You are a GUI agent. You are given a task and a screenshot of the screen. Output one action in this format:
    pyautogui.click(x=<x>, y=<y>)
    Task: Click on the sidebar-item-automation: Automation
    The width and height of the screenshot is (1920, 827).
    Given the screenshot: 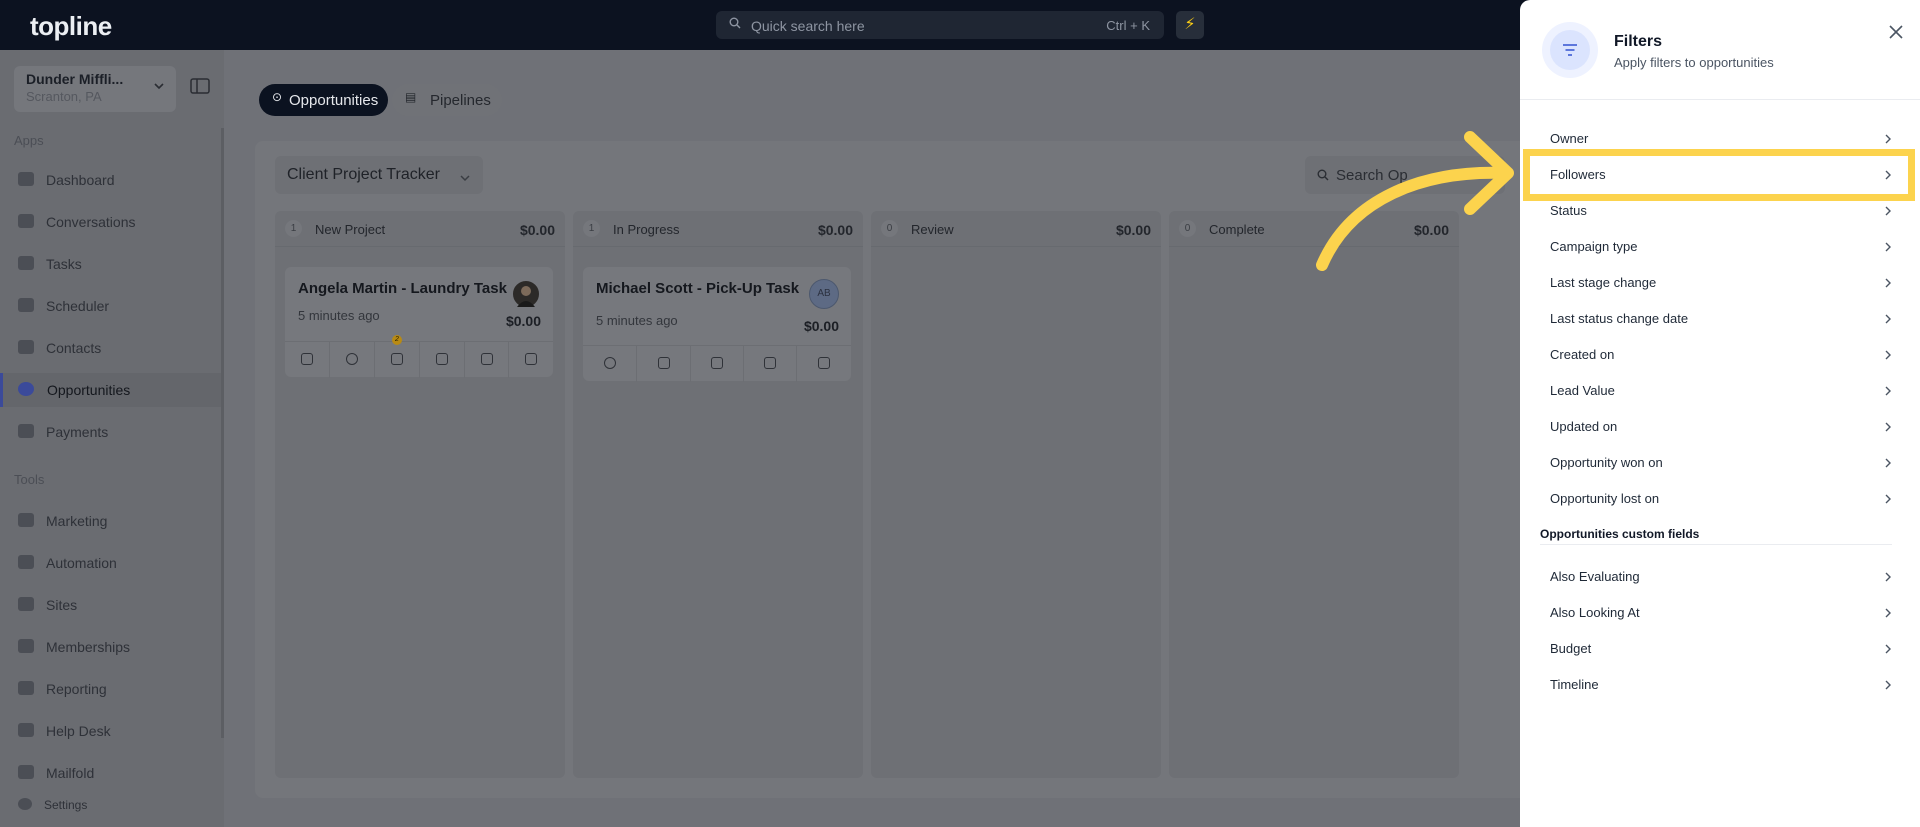 What is the action you would take?
    pyautogui.click(x=111, y=563)
    